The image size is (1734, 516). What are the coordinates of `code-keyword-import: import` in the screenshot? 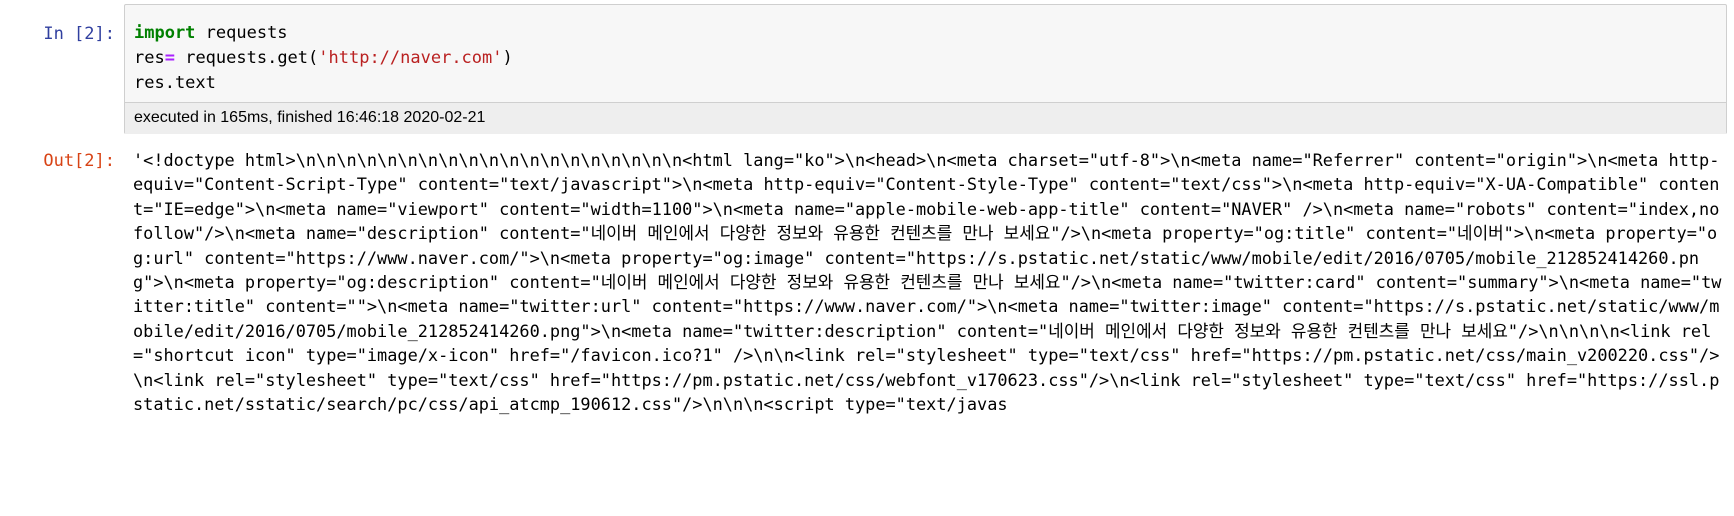 It's located at (165, 33).